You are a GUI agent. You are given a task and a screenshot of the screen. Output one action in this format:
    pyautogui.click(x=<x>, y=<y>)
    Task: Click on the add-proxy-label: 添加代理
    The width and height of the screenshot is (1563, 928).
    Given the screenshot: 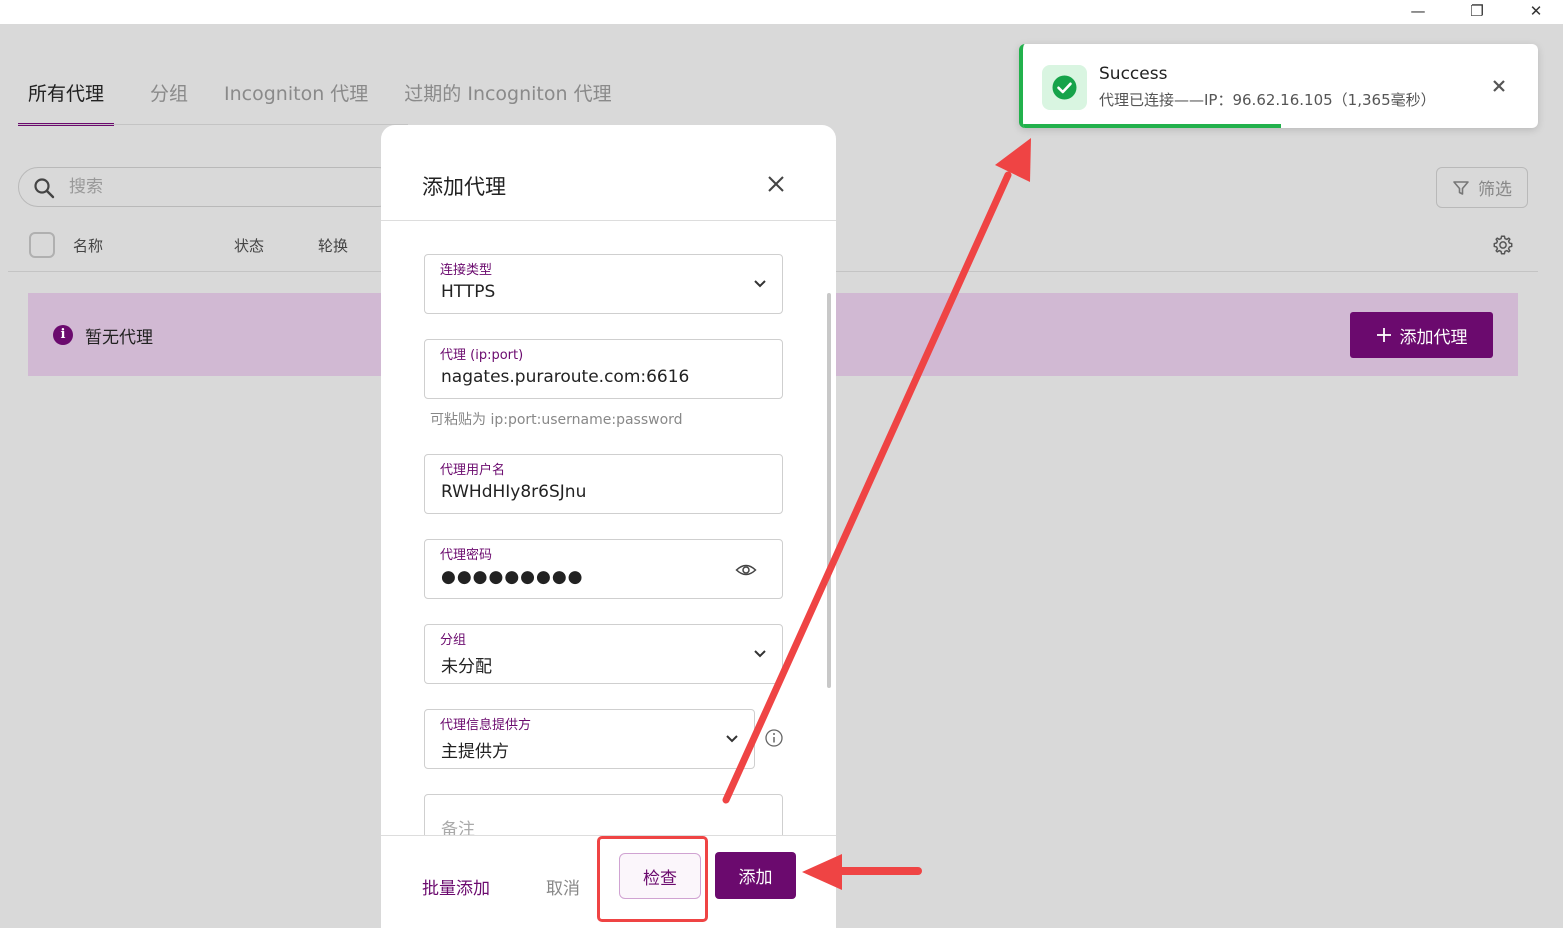 What is the action you would take?
    pyautogui.click(x=1433, y=337)
    